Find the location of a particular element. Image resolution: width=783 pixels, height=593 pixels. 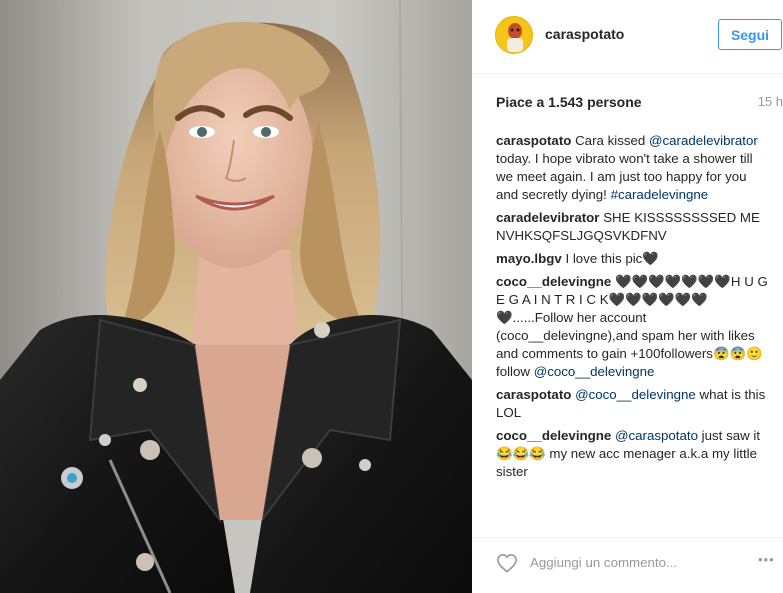

likes-count: Piace a 1.543 persone is located at coordinates (569, 102).